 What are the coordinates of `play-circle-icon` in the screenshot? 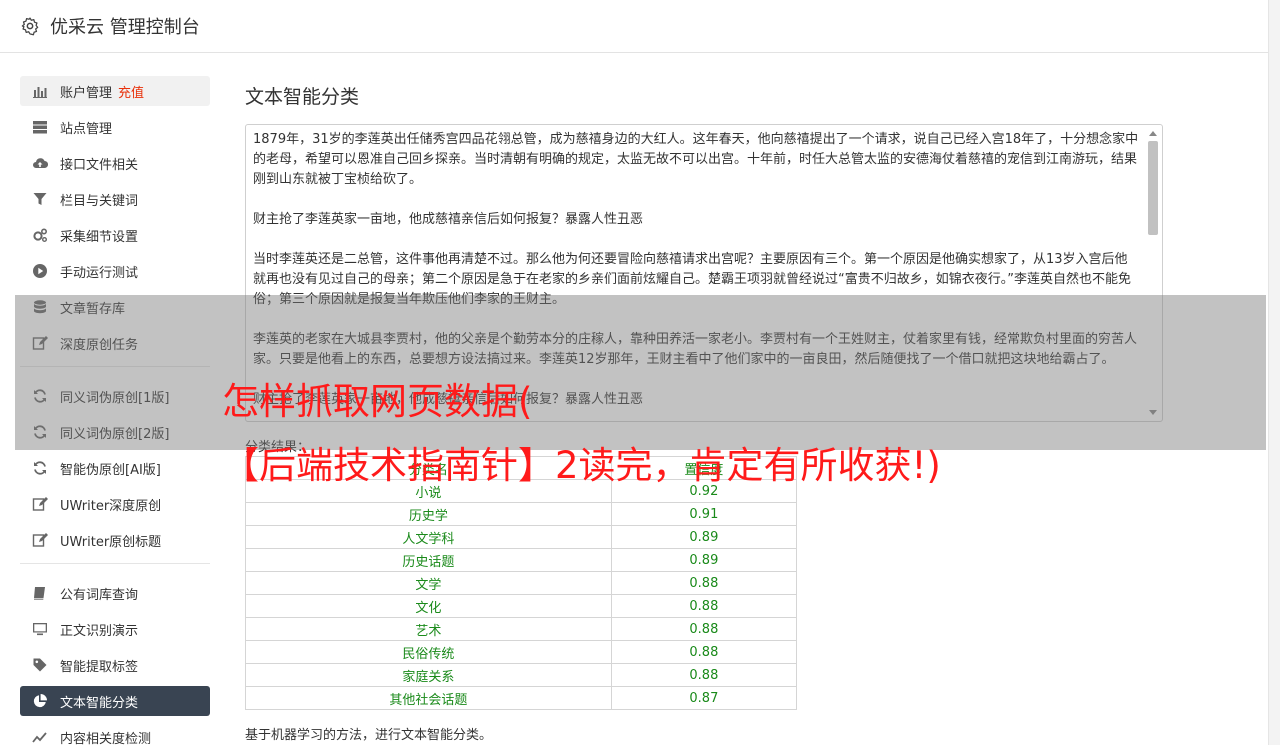 It's located at (40, 271).